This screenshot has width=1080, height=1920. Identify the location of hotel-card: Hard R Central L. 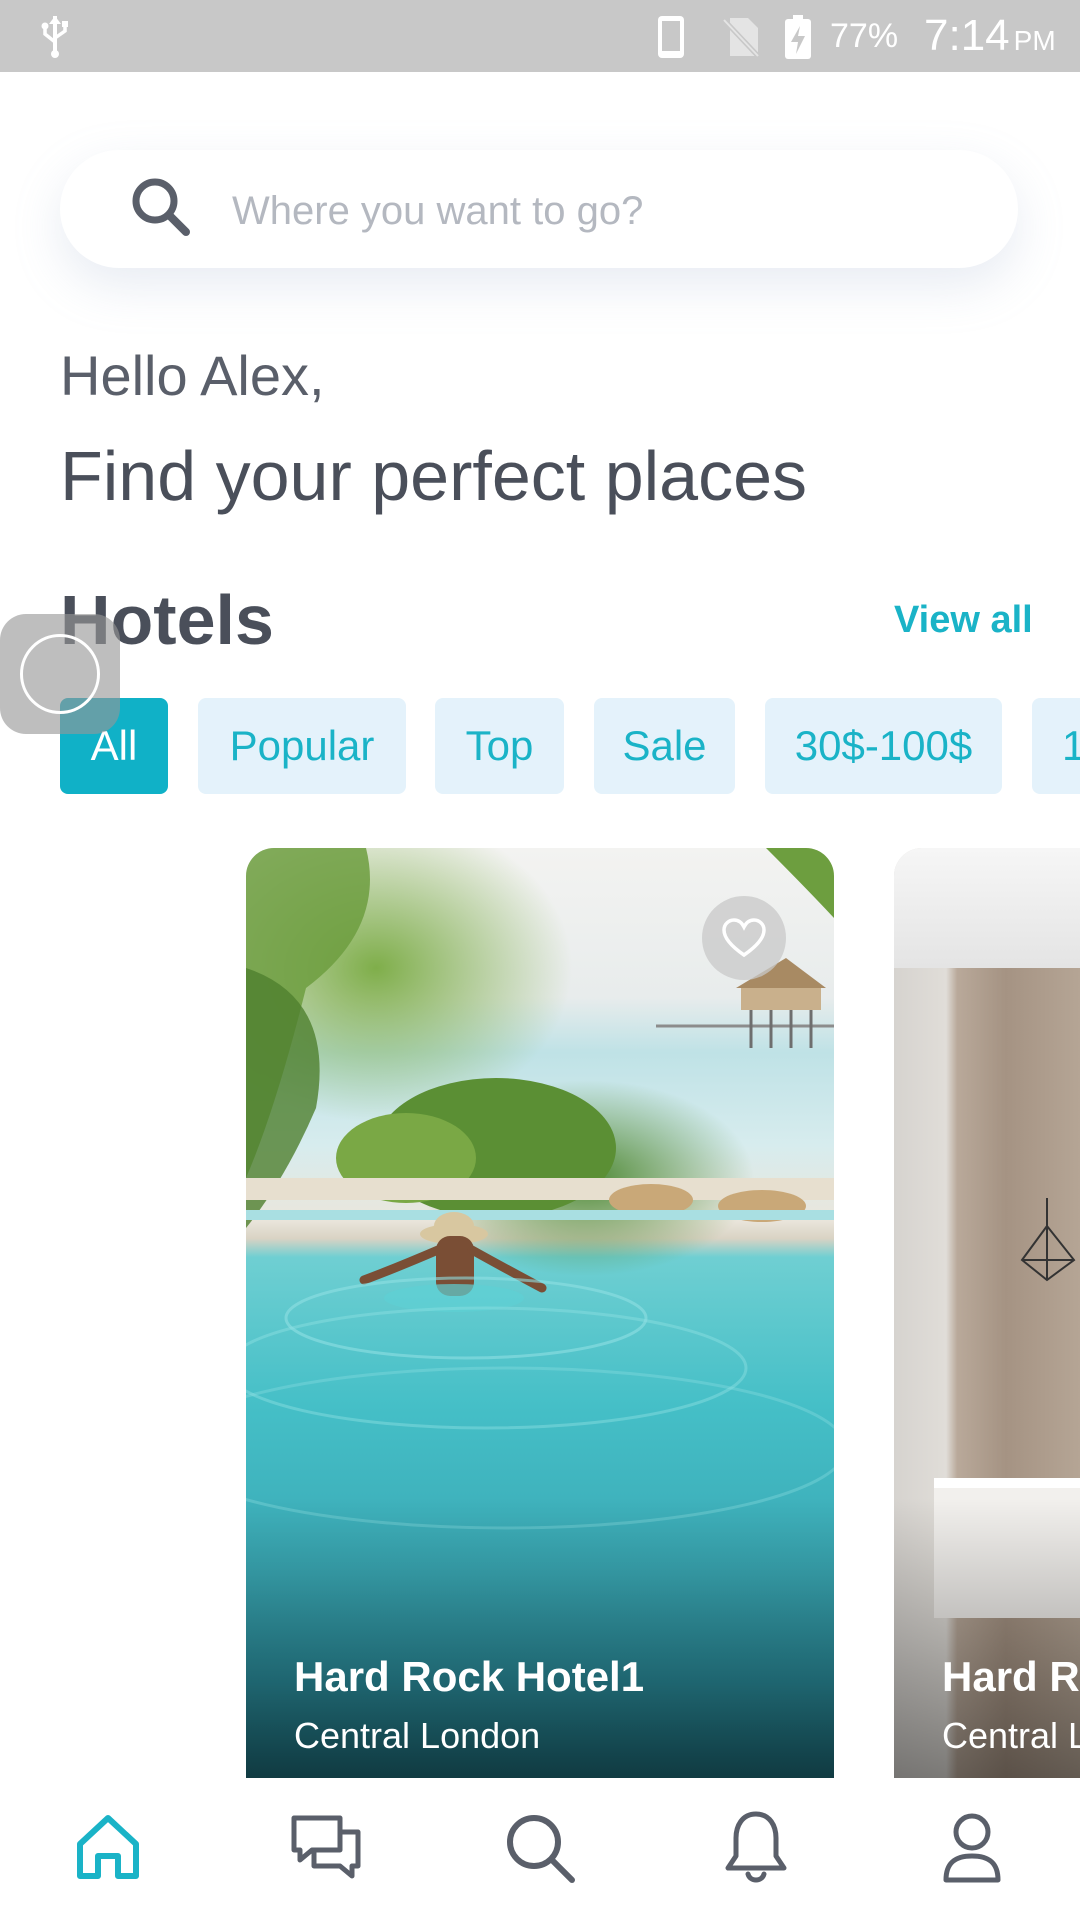
(987, 1313).